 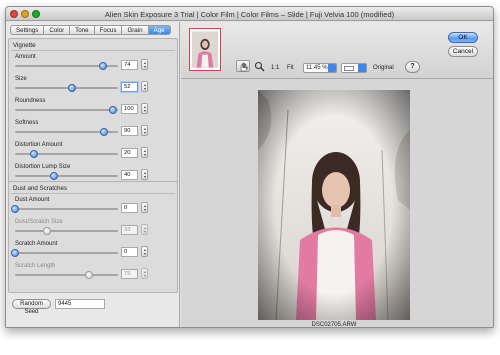 What do you see at coordinates (66, 66) in the screenshot?
I see `amount-slider` at bounding box center [66, 66].